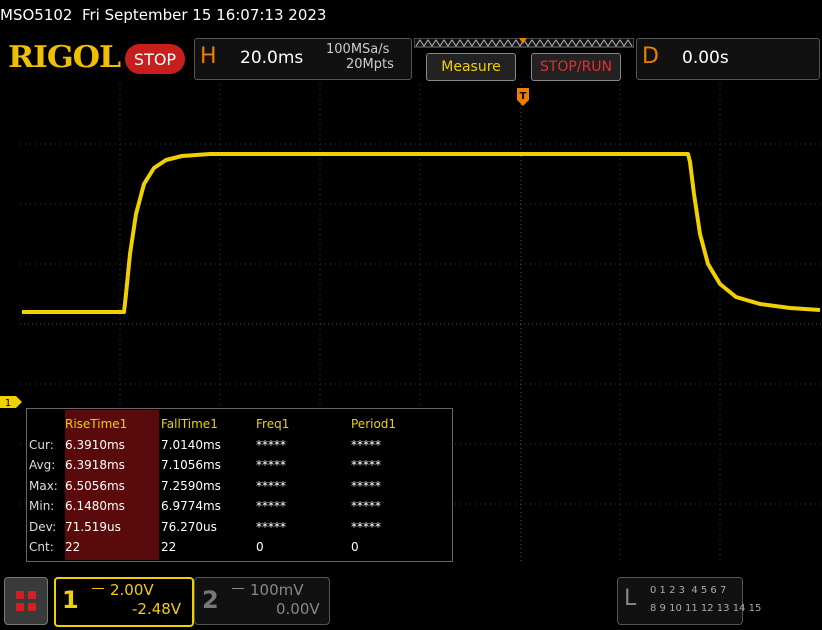 This screenshot has width=822, height=630. What do you see at coordinates (95, 506) in the screenshot?
I see `measurement-value: 6.1480ms` at bounding box center [95, 506].